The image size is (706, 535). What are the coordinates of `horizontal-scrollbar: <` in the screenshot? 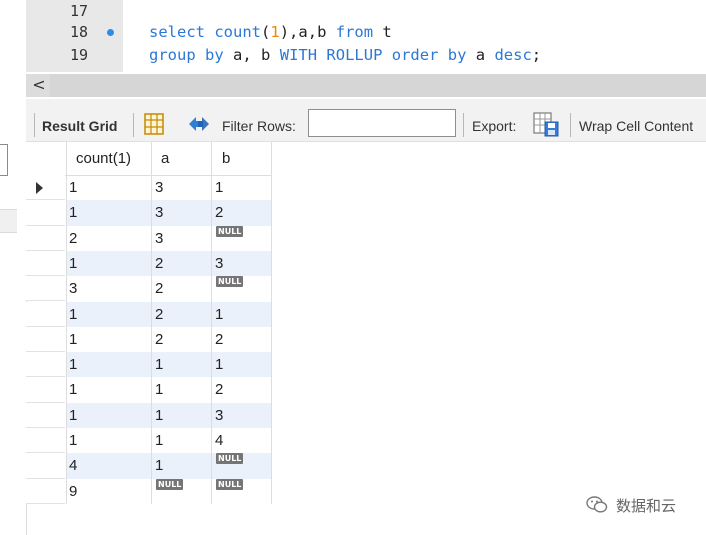 It's located at (366, 85).